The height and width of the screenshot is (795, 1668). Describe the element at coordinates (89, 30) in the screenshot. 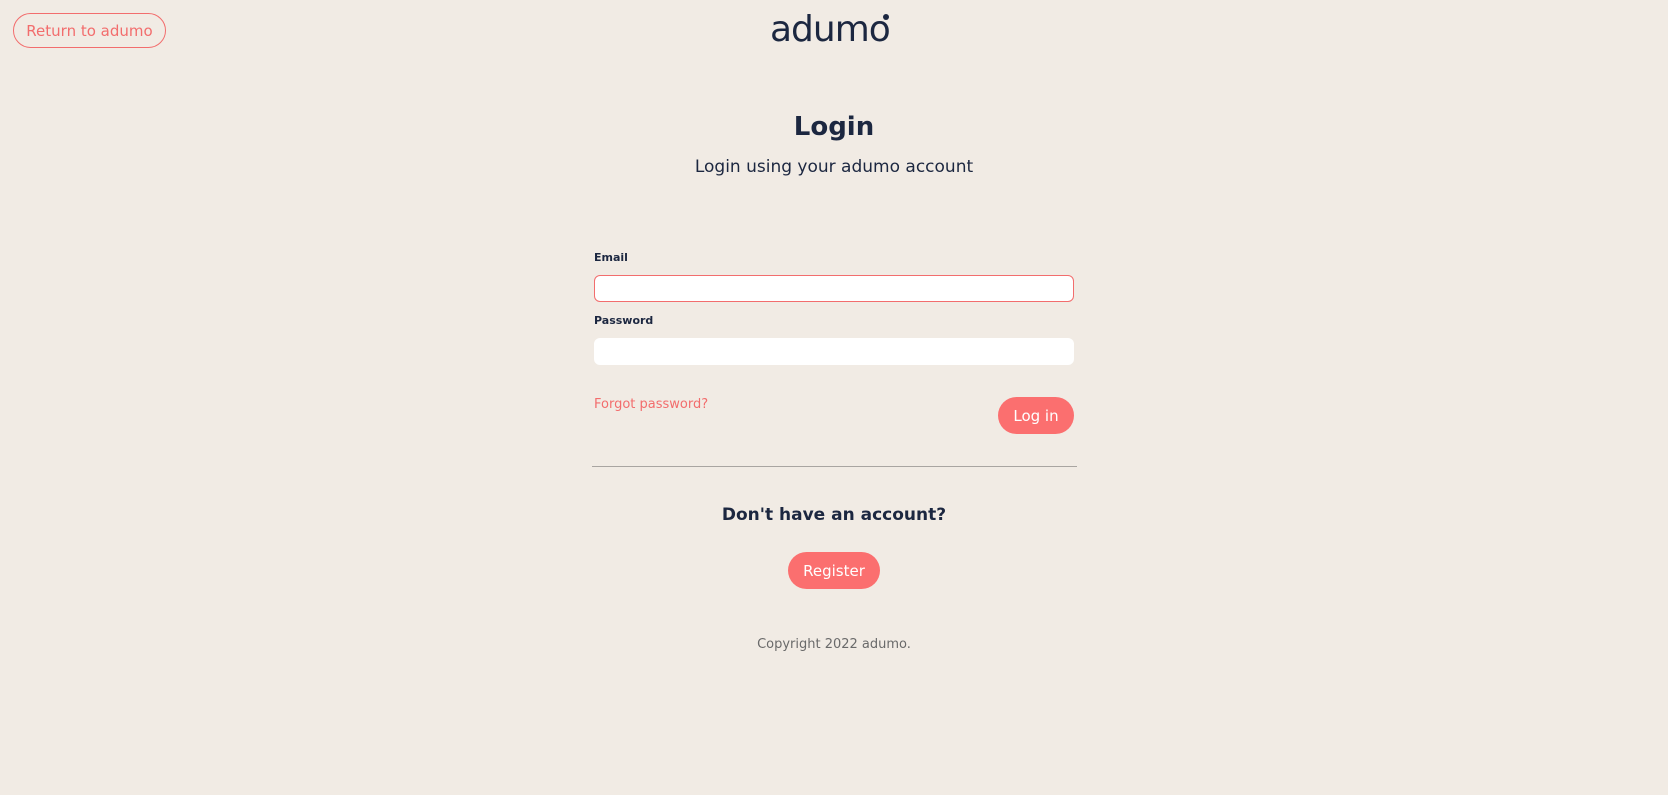

I see `return-to-adumo-button: Return to adumo` at that location.